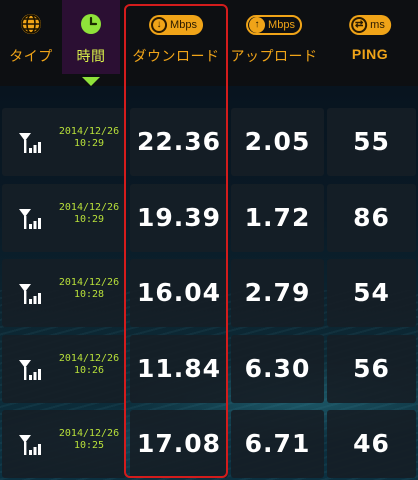 This screenshot has height=480, width=418. I want to click on result-row: 2014/12/26 10:29 19.39 1.72 86, so click(209, 218).